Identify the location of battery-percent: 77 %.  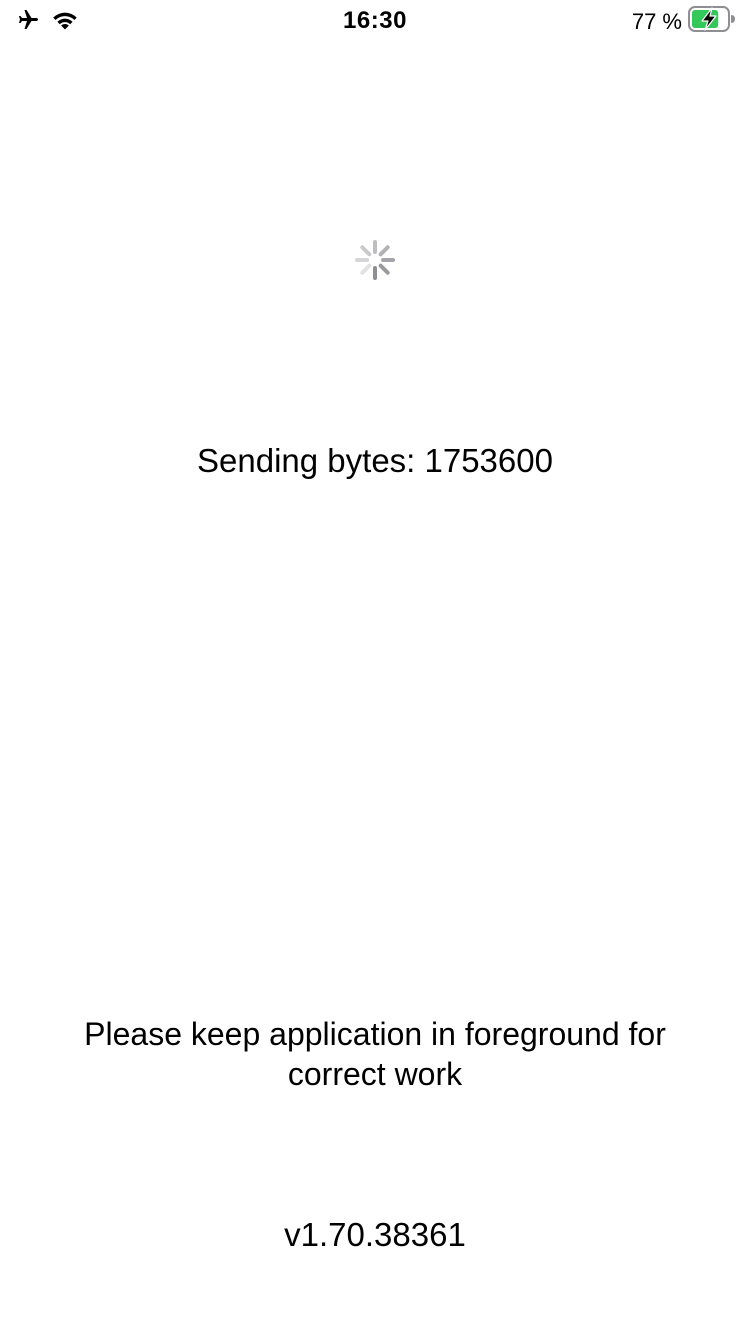
(656, 21).